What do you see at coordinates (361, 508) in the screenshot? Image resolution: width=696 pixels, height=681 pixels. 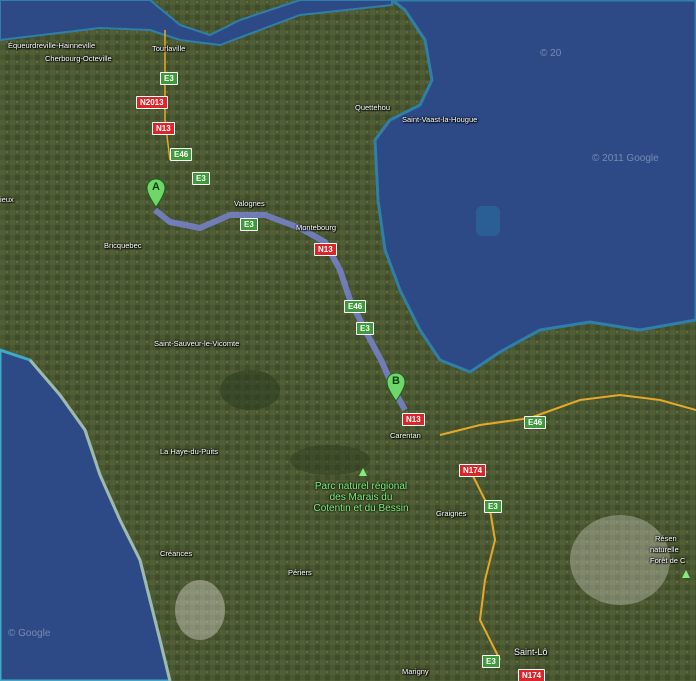 I see `park-line-3: Cotentin et du Bessin` at bounding box center [361, 508].